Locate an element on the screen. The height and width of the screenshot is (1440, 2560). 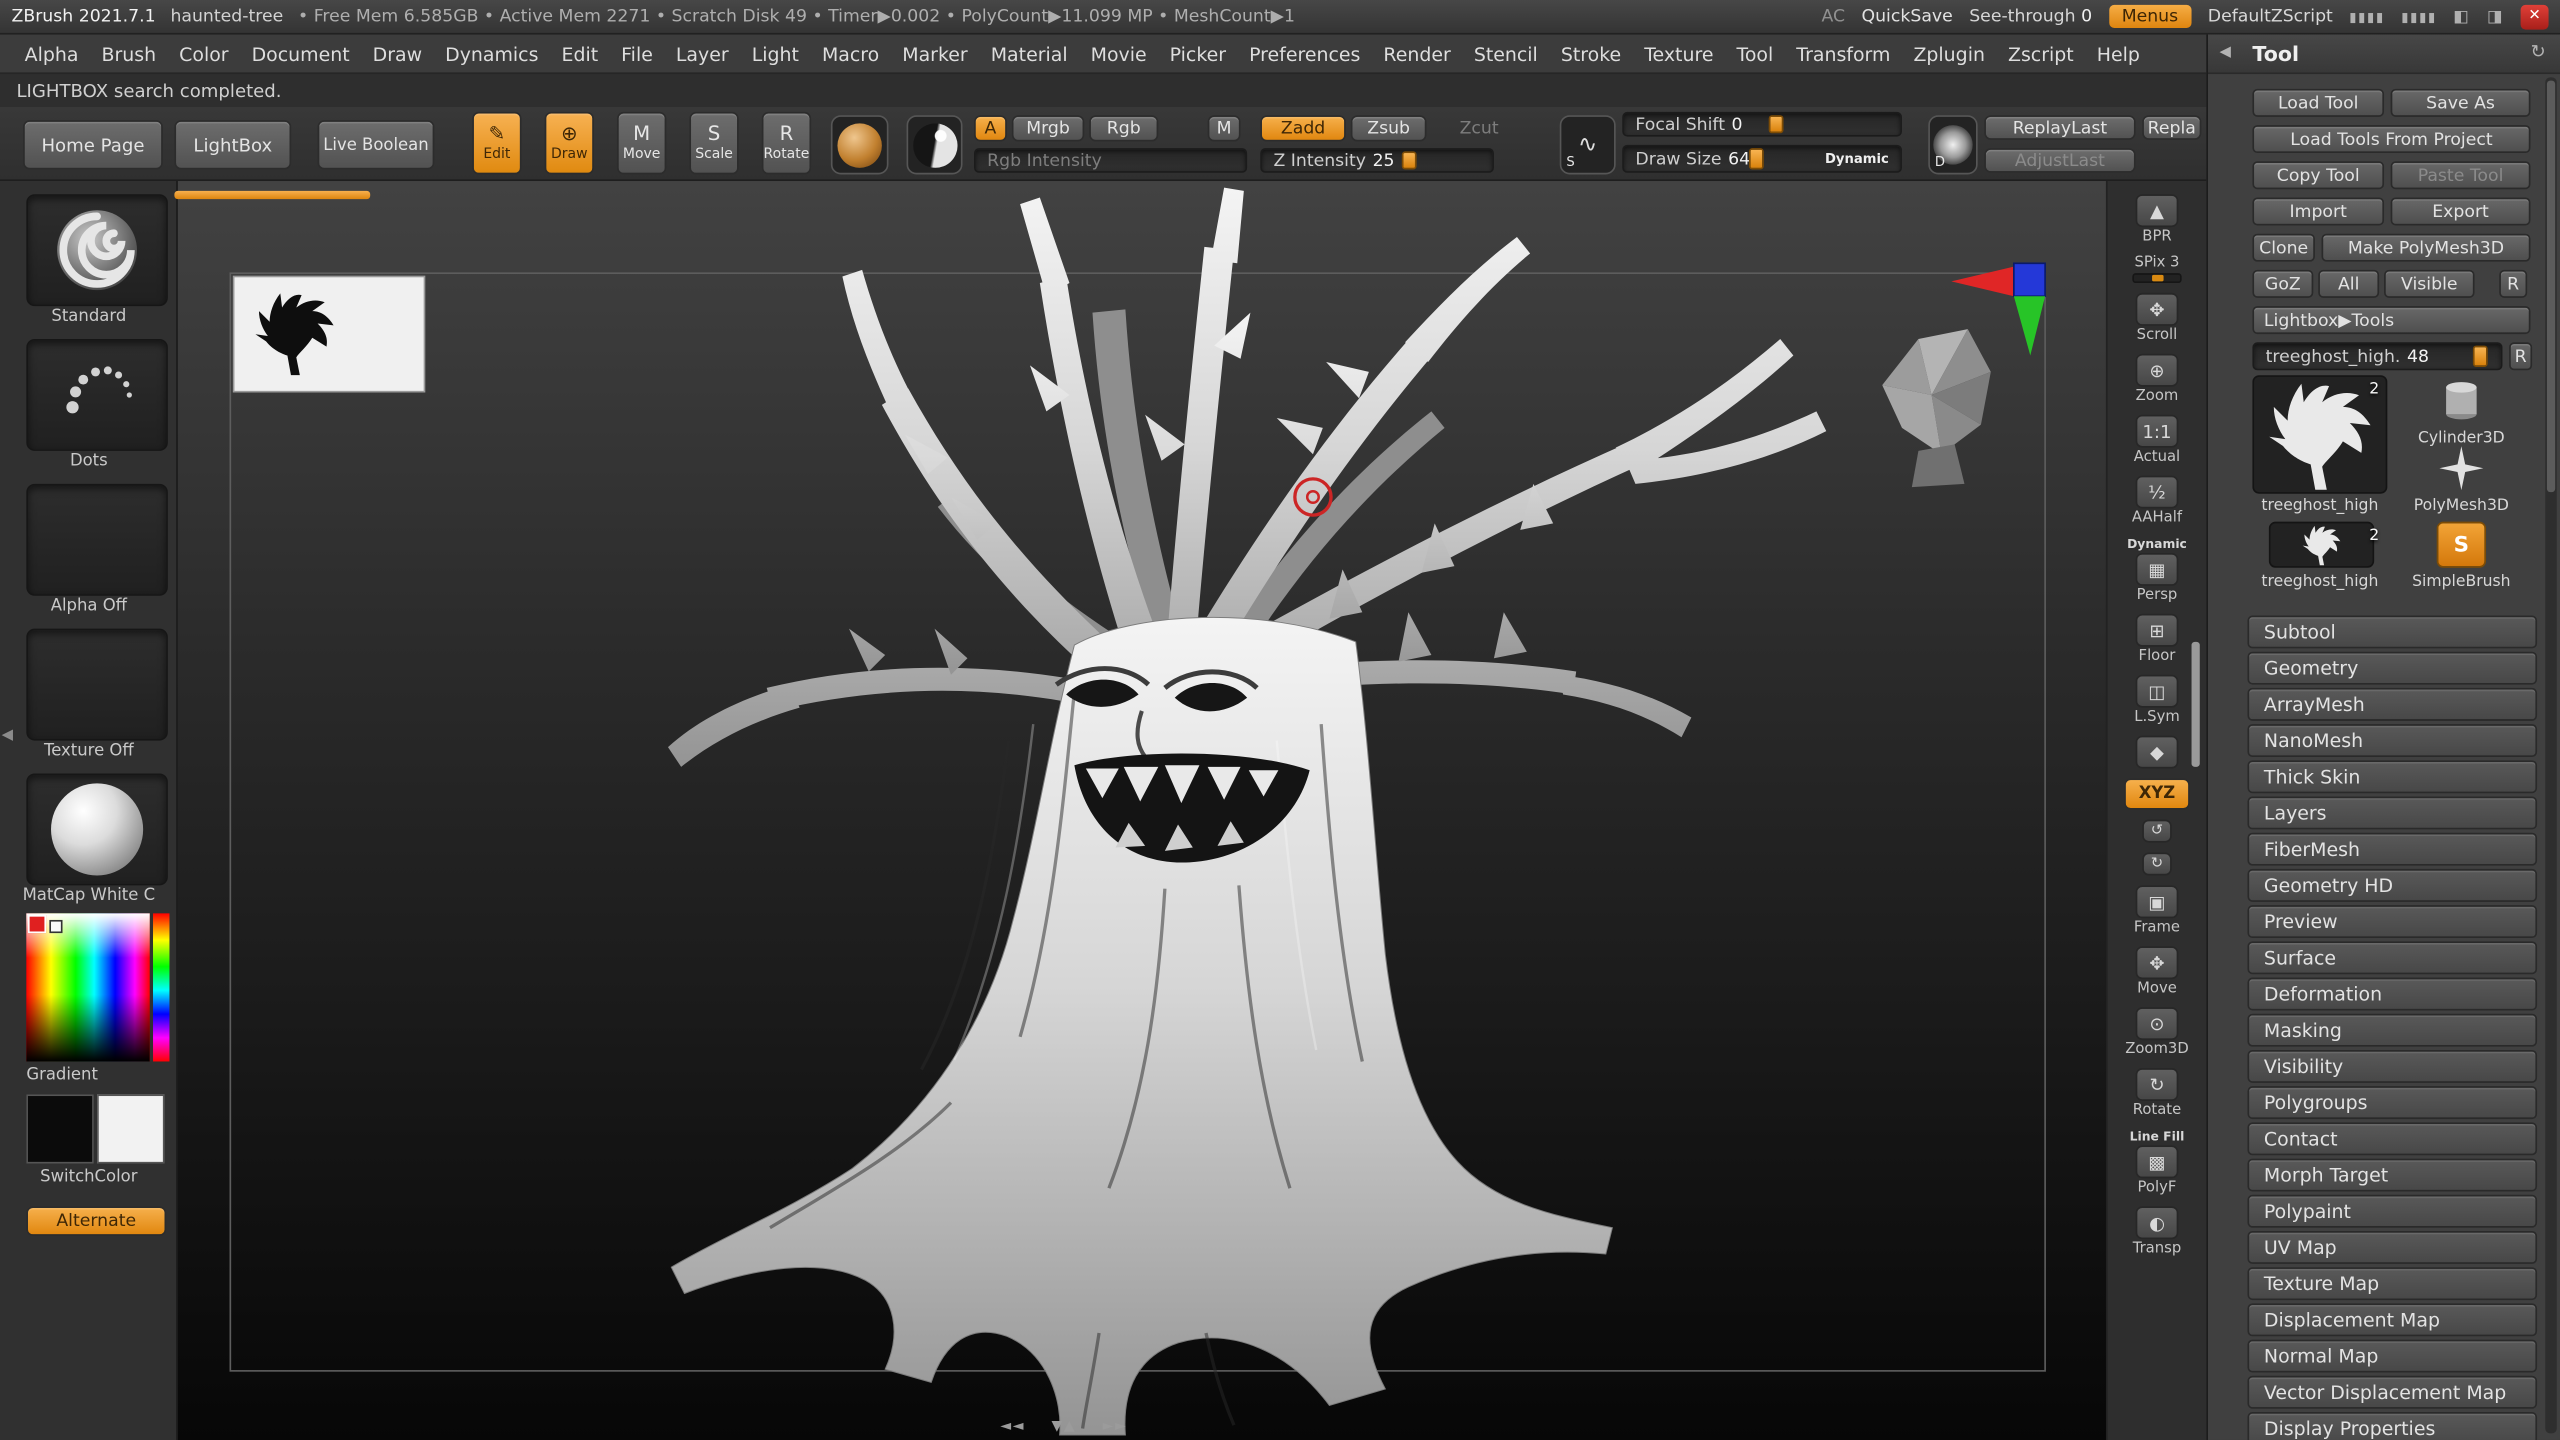
material-preview is located at coordinates (934, 145).